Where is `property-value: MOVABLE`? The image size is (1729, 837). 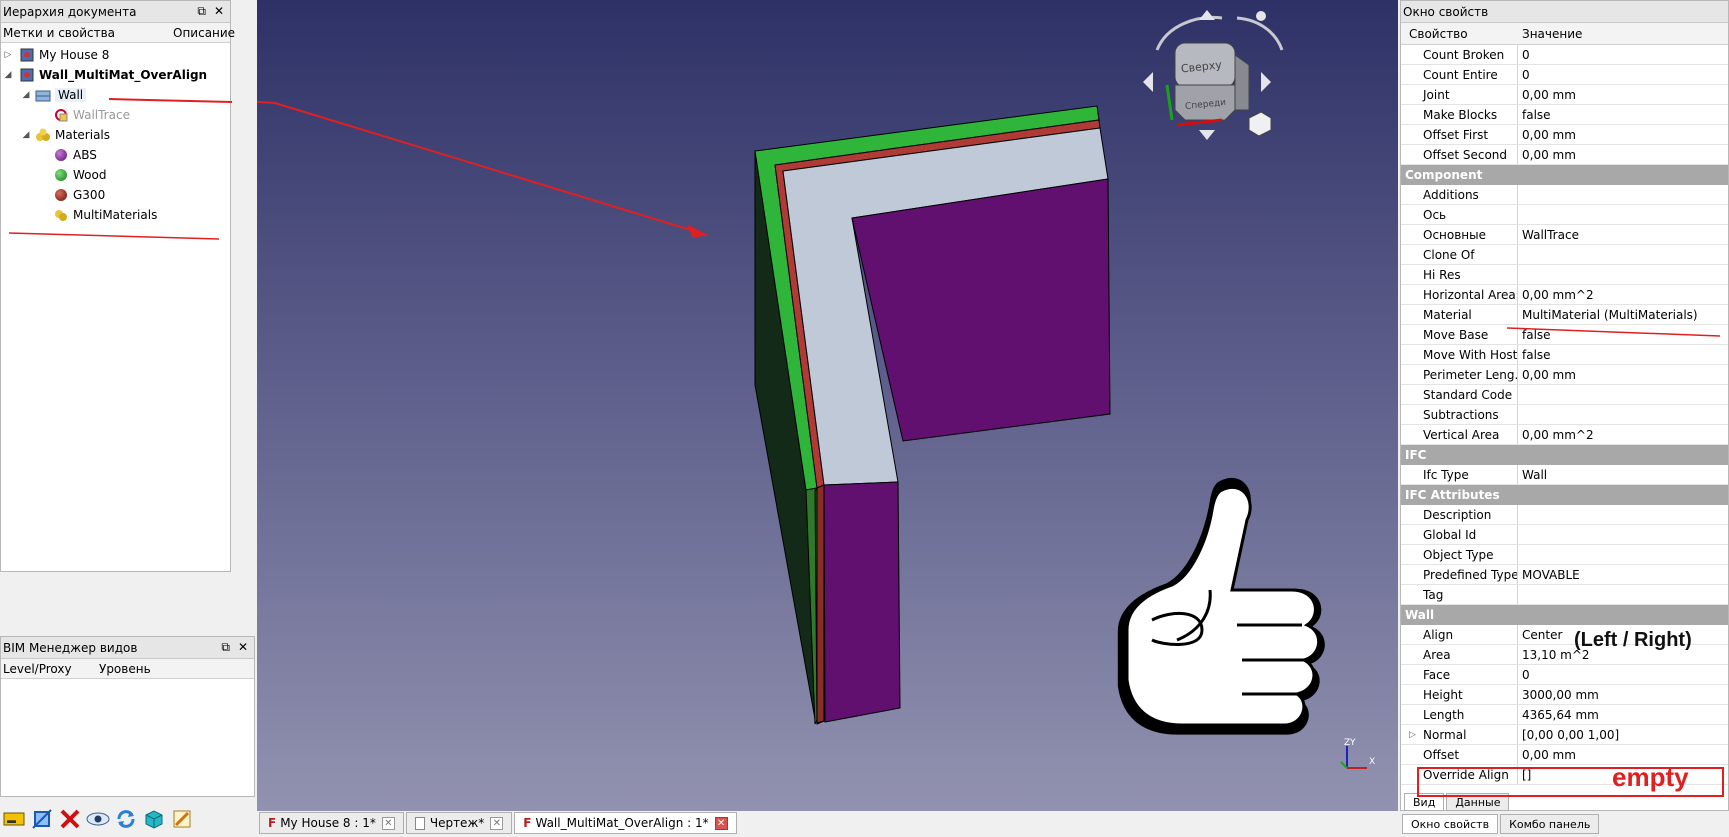 property-value: MOVABLE is located at coordinates (1623, 574).